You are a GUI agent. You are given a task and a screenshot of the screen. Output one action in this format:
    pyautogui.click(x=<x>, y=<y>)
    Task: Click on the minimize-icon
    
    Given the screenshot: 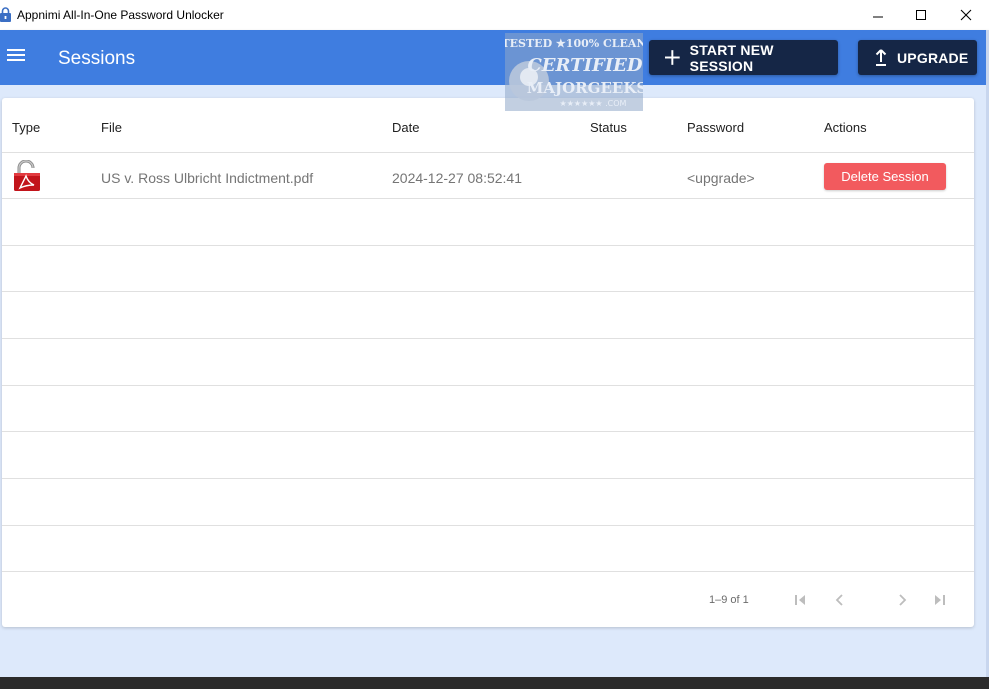 What is the action you would take?
    pyautogui.click(x=878, y=17)
    